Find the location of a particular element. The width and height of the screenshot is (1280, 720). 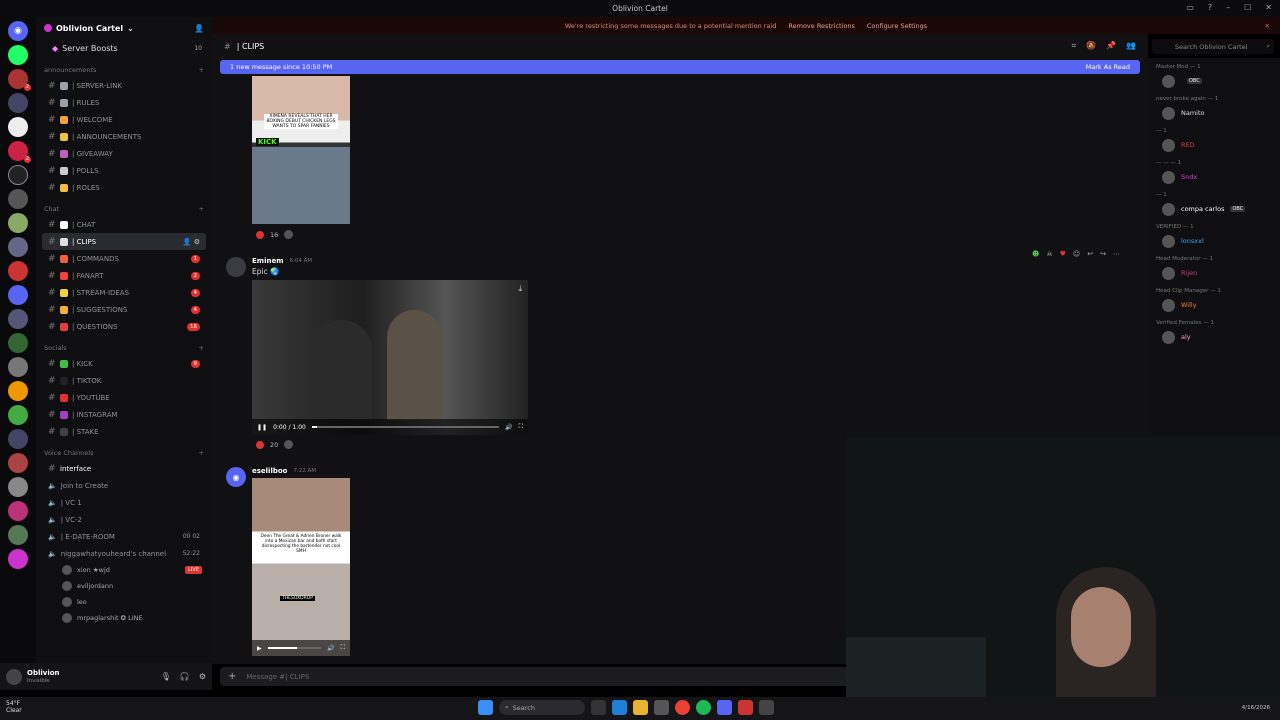

member-item: Rijen is located at coordinates (1214, 273).